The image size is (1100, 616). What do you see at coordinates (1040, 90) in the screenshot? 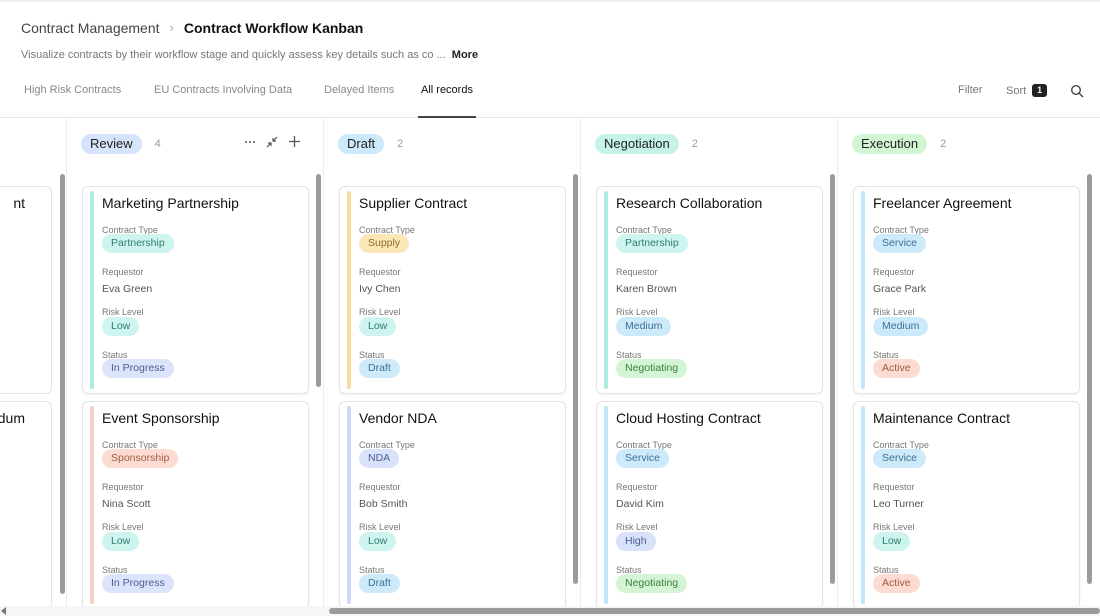
I see `sort-count-badge: 1` at bounding box center [1040, 90].